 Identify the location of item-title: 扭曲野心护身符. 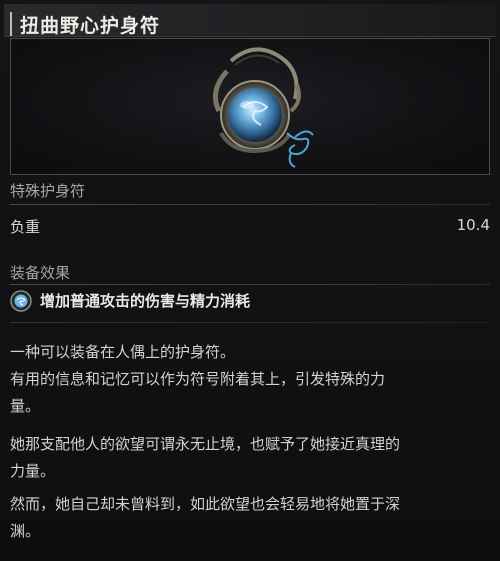
(90, 26).